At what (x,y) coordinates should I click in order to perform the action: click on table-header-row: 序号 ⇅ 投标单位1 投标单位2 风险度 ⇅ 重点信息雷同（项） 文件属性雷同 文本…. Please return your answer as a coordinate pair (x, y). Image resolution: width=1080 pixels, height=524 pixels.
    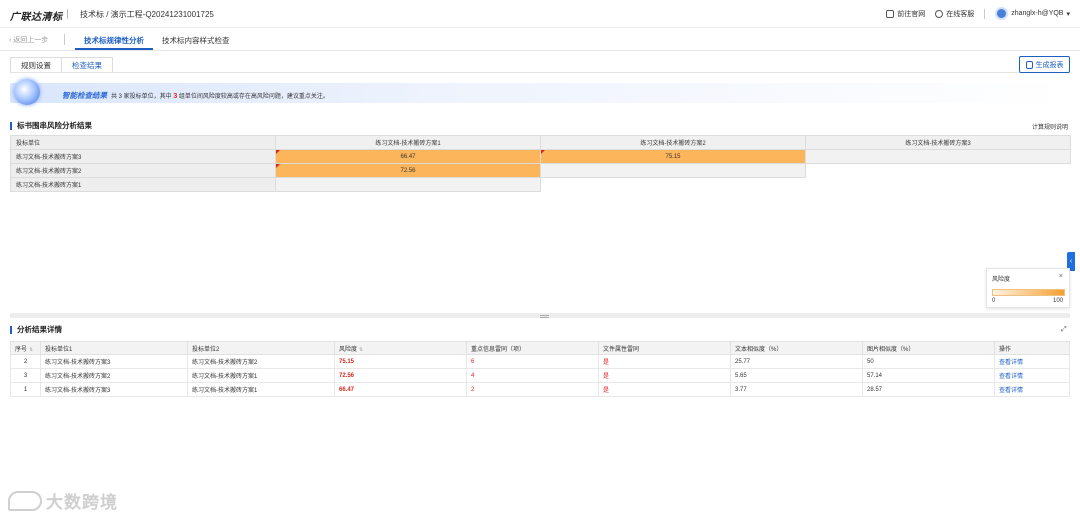
    Looking at the image, I should click on (540, 348).